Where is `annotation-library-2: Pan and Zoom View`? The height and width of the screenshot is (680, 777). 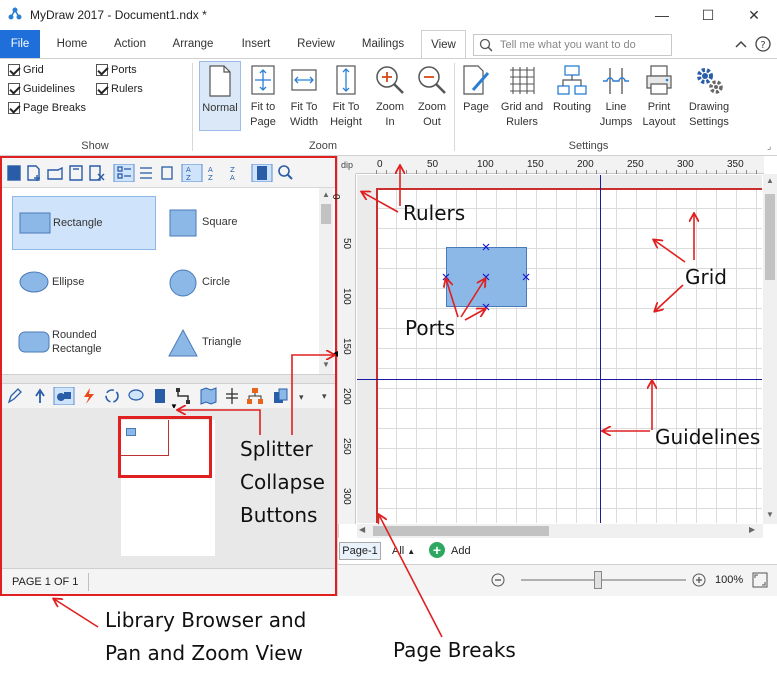 annotation-library-2: Pan and Zoom View is located at coordinates (204, 653).